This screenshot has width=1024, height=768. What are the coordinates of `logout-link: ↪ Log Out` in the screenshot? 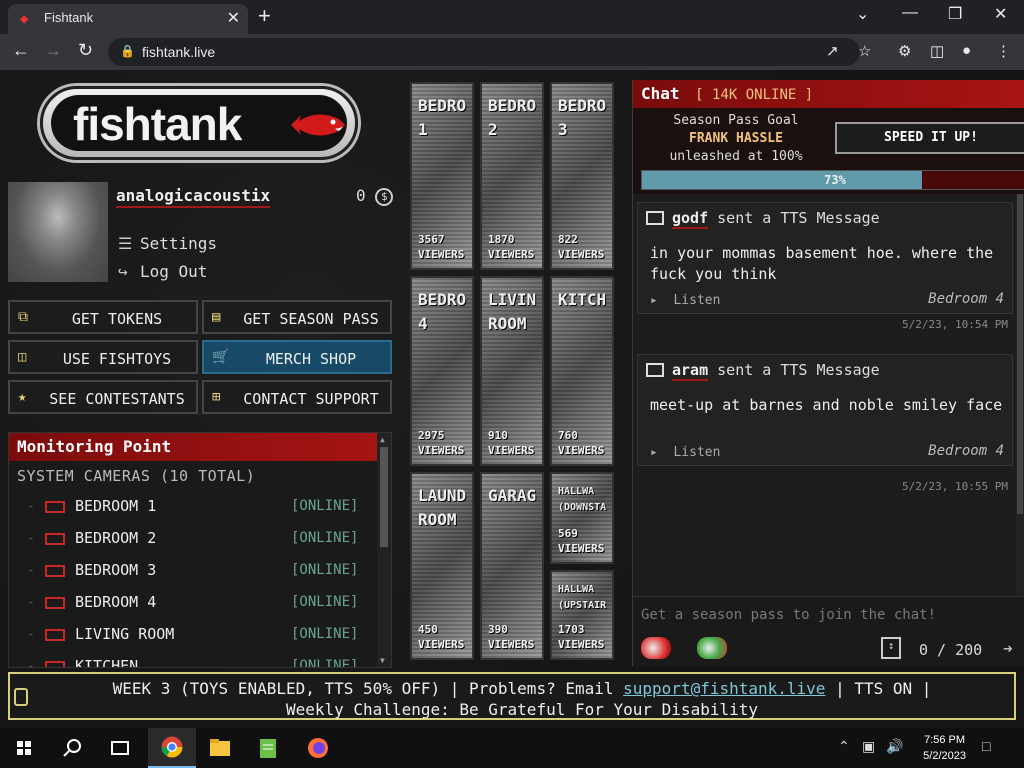 It's located at (162, 271).